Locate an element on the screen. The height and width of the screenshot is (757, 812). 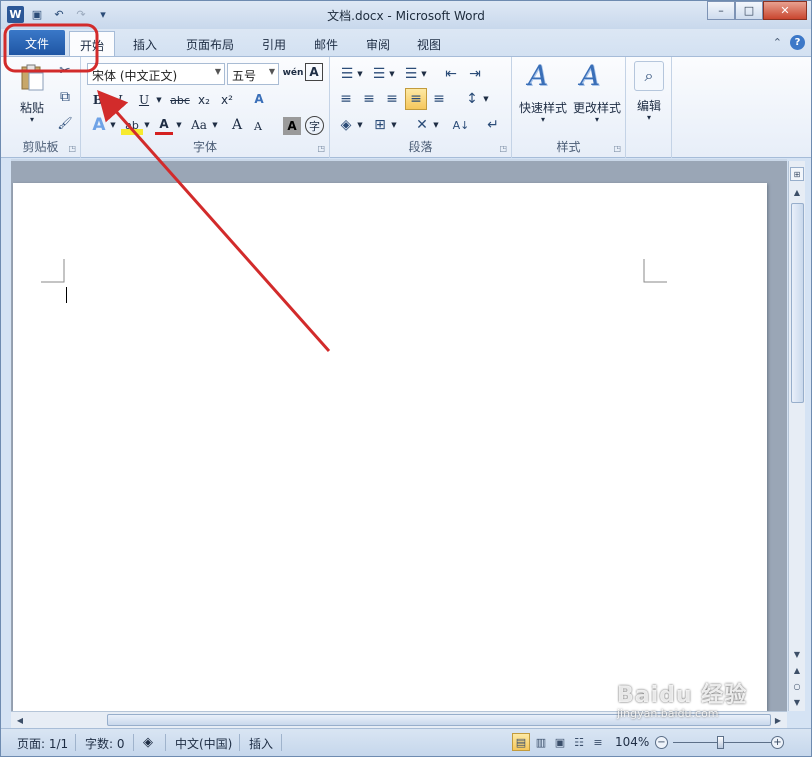
cut-icon: ✂ is located at coordinates (65, 71).